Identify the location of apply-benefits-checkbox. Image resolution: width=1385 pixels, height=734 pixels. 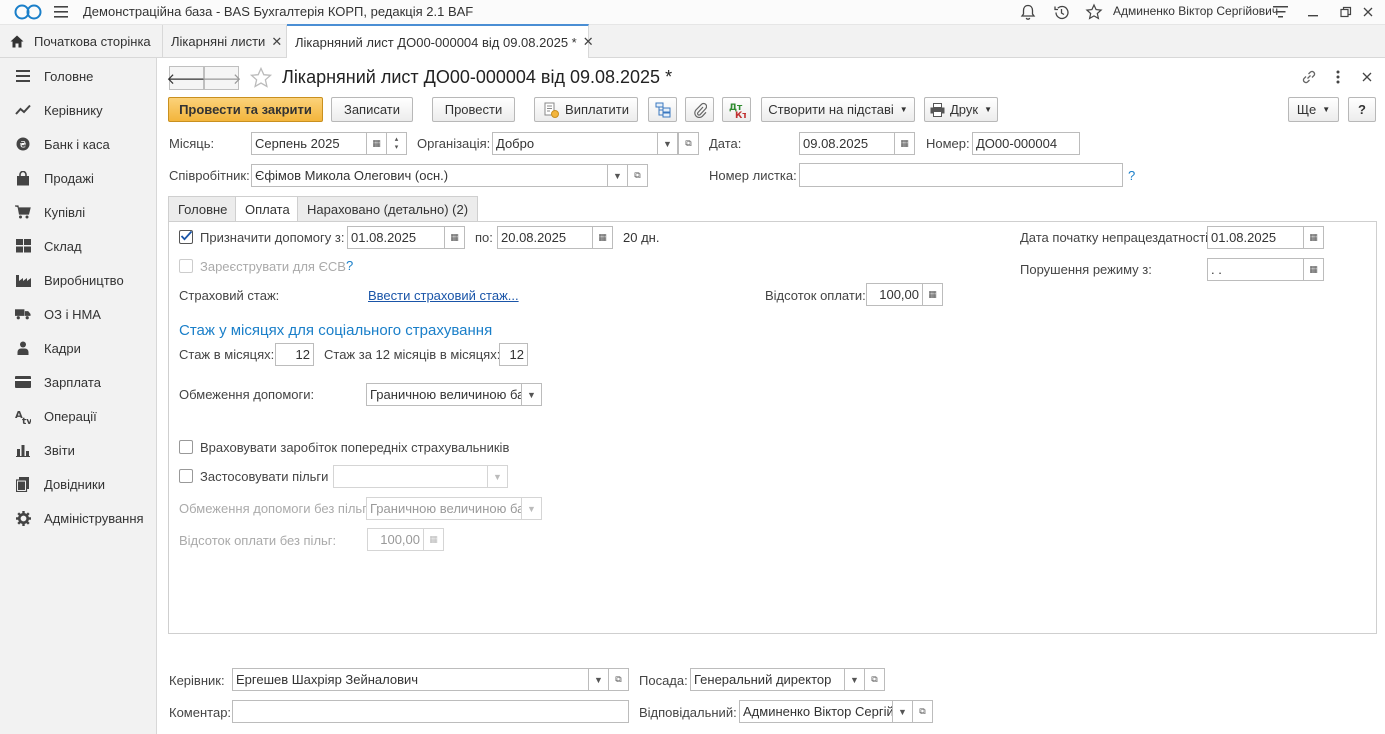
(186, 476).